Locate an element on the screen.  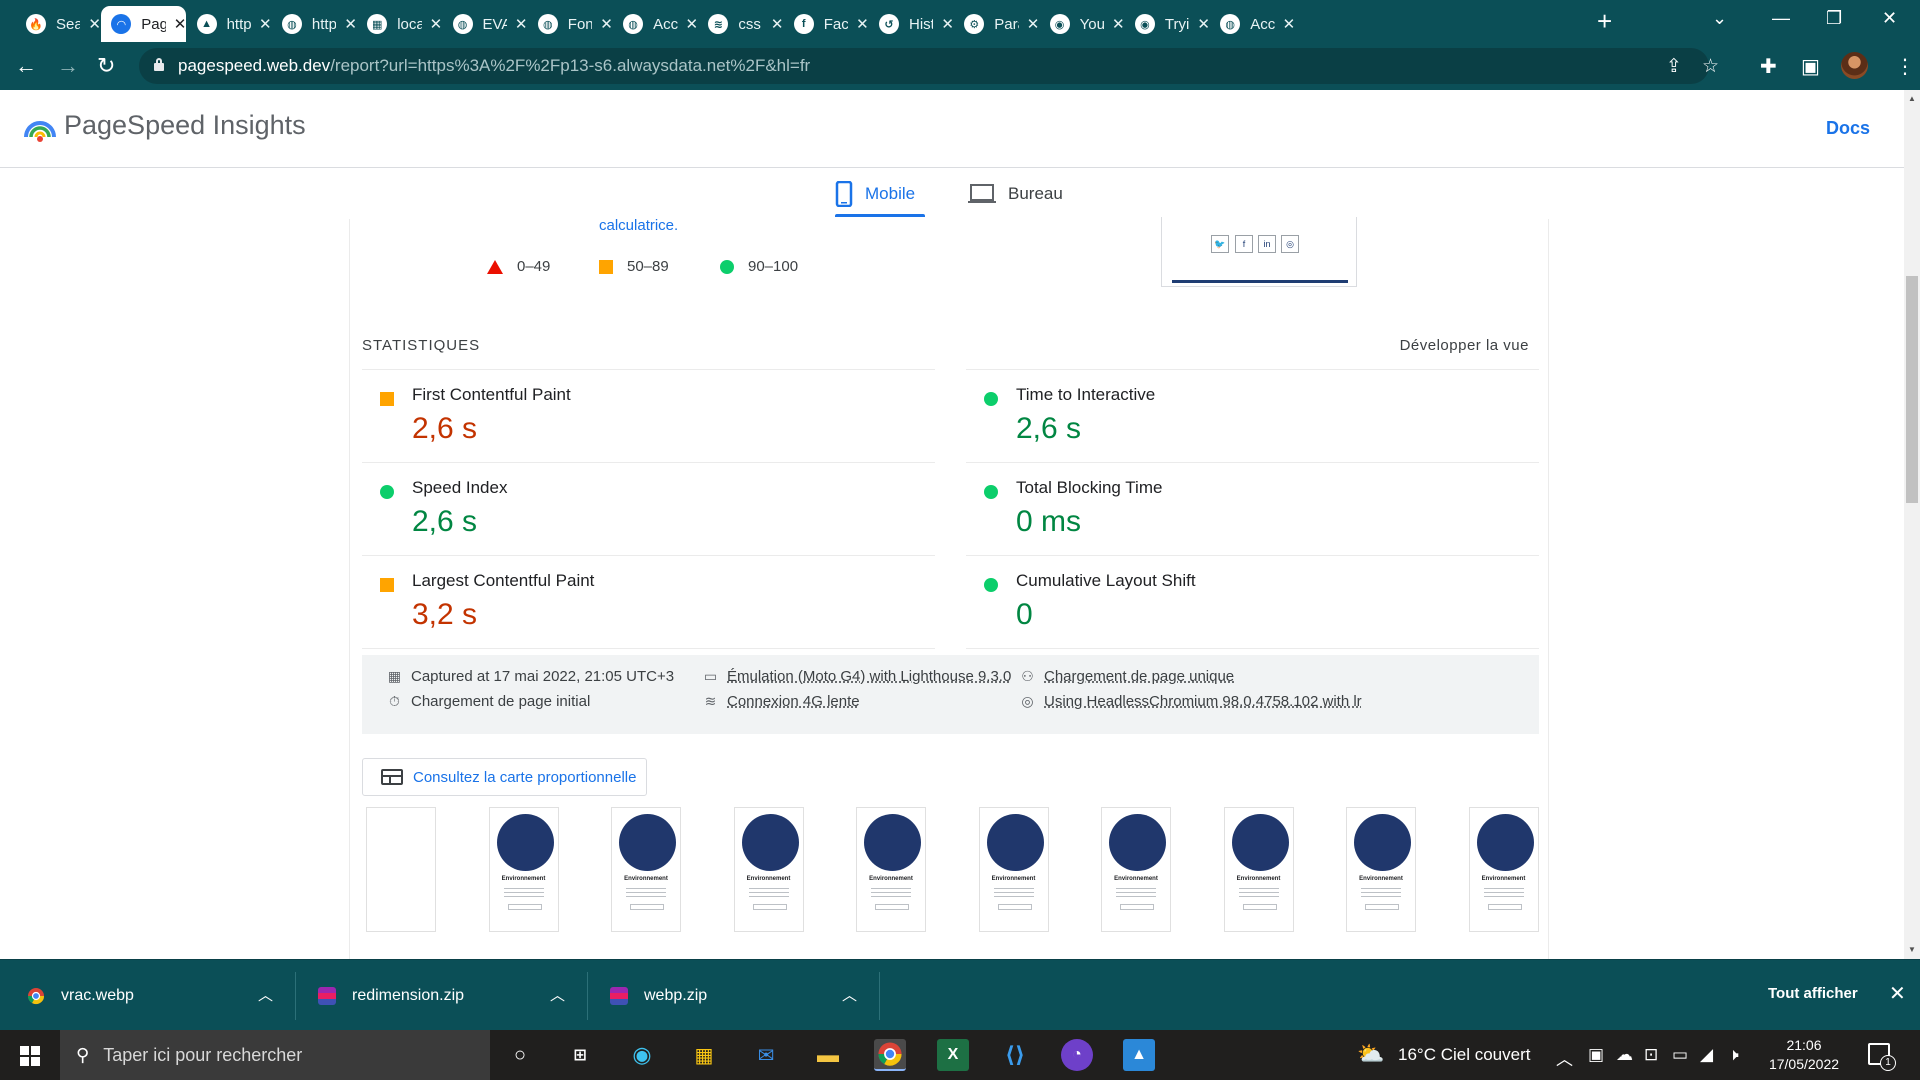
onedrive-icon: ☁ is located at coordinates (1624, 1055).